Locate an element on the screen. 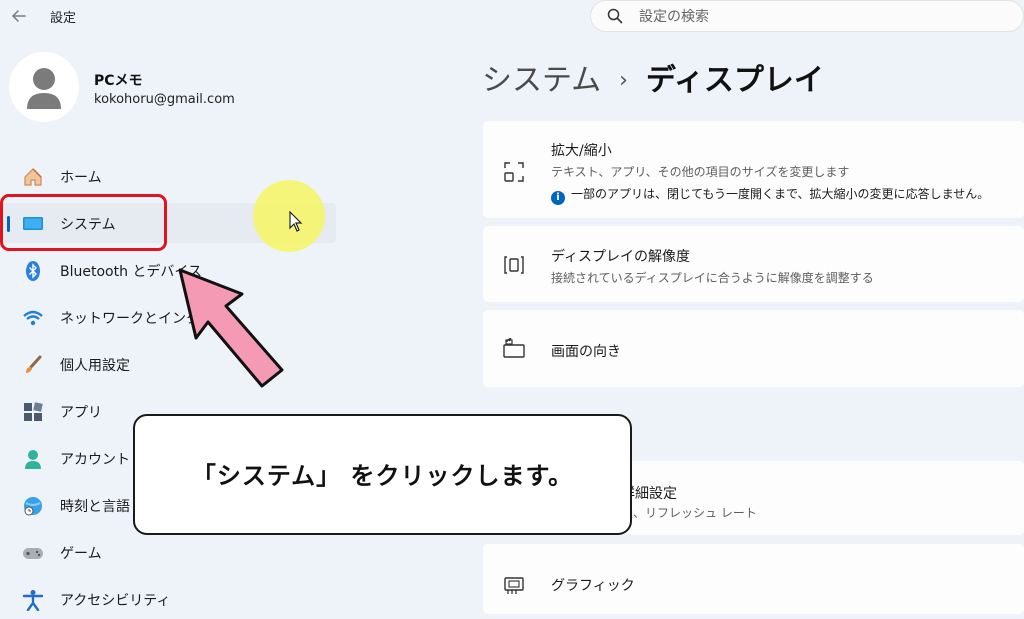 The width and height of the screenshot is (1024, 619). breadcrumb: システム › ディスプレイ is located at coordinates (653, 77).